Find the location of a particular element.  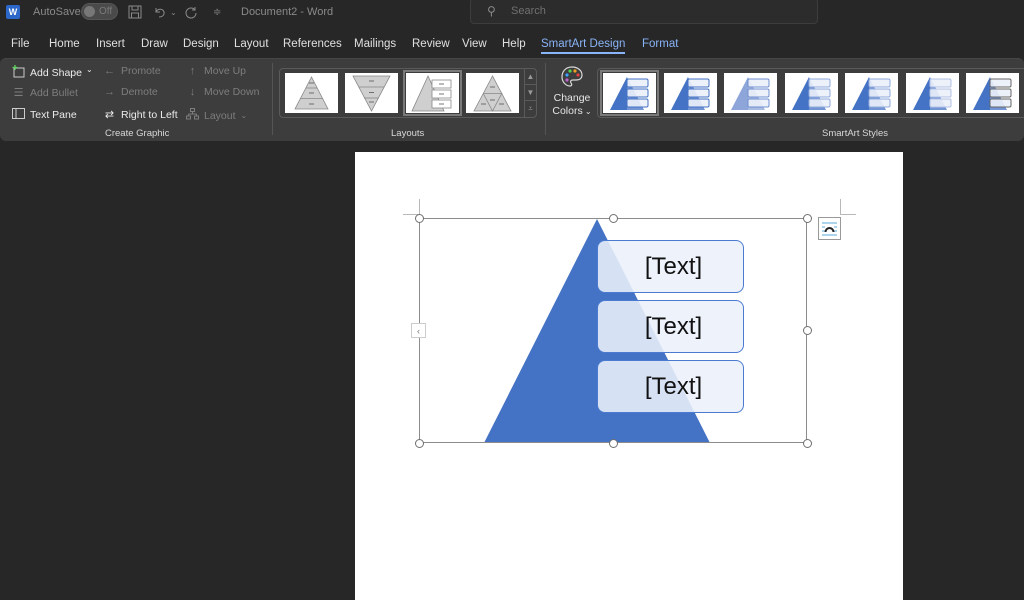

resize-handle-bottom is located at coordinates (613, 443).